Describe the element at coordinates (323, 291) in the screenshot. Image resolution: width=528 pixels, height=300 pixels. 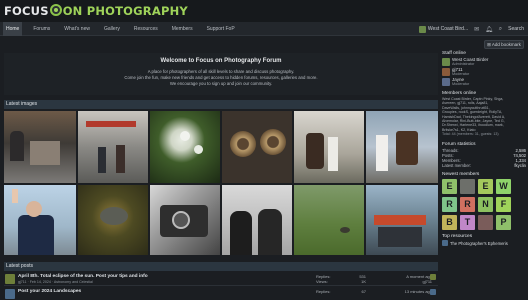
I see `replies-label: Replies:` at that location.